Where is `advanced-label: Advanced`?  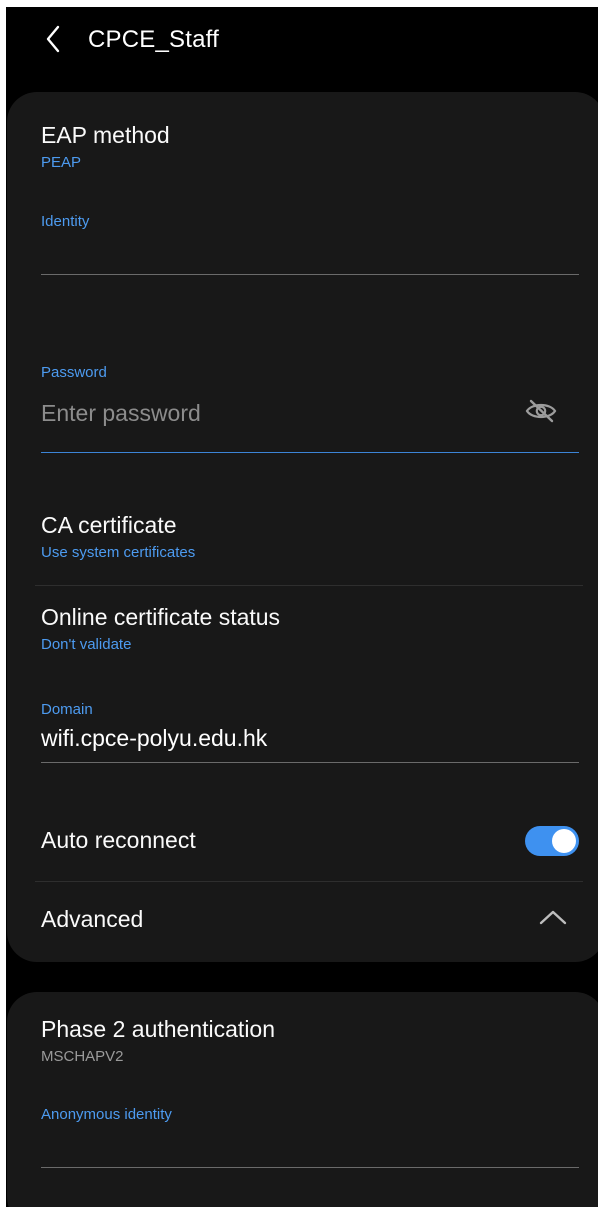
advanced-label: Advanced is located at coordinates (92, 919).